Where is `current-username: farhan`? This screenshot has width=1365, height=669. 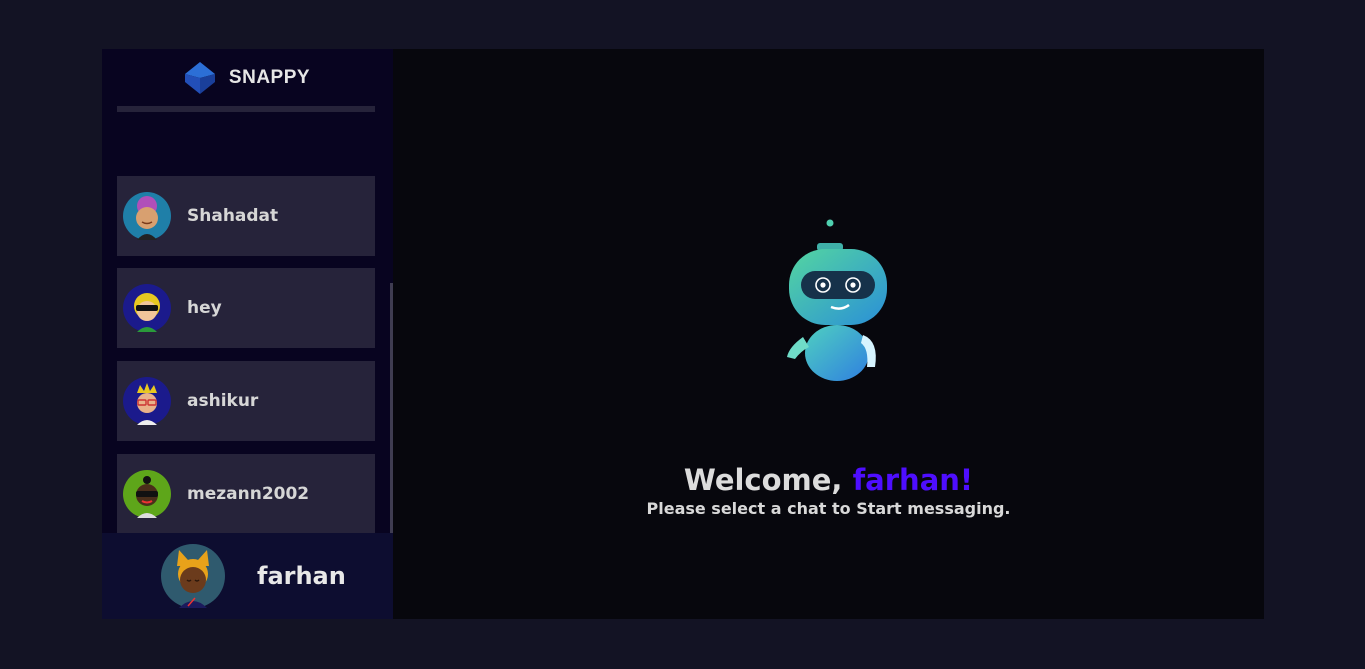 current-username: farhan is located at coordinates (301, 576).